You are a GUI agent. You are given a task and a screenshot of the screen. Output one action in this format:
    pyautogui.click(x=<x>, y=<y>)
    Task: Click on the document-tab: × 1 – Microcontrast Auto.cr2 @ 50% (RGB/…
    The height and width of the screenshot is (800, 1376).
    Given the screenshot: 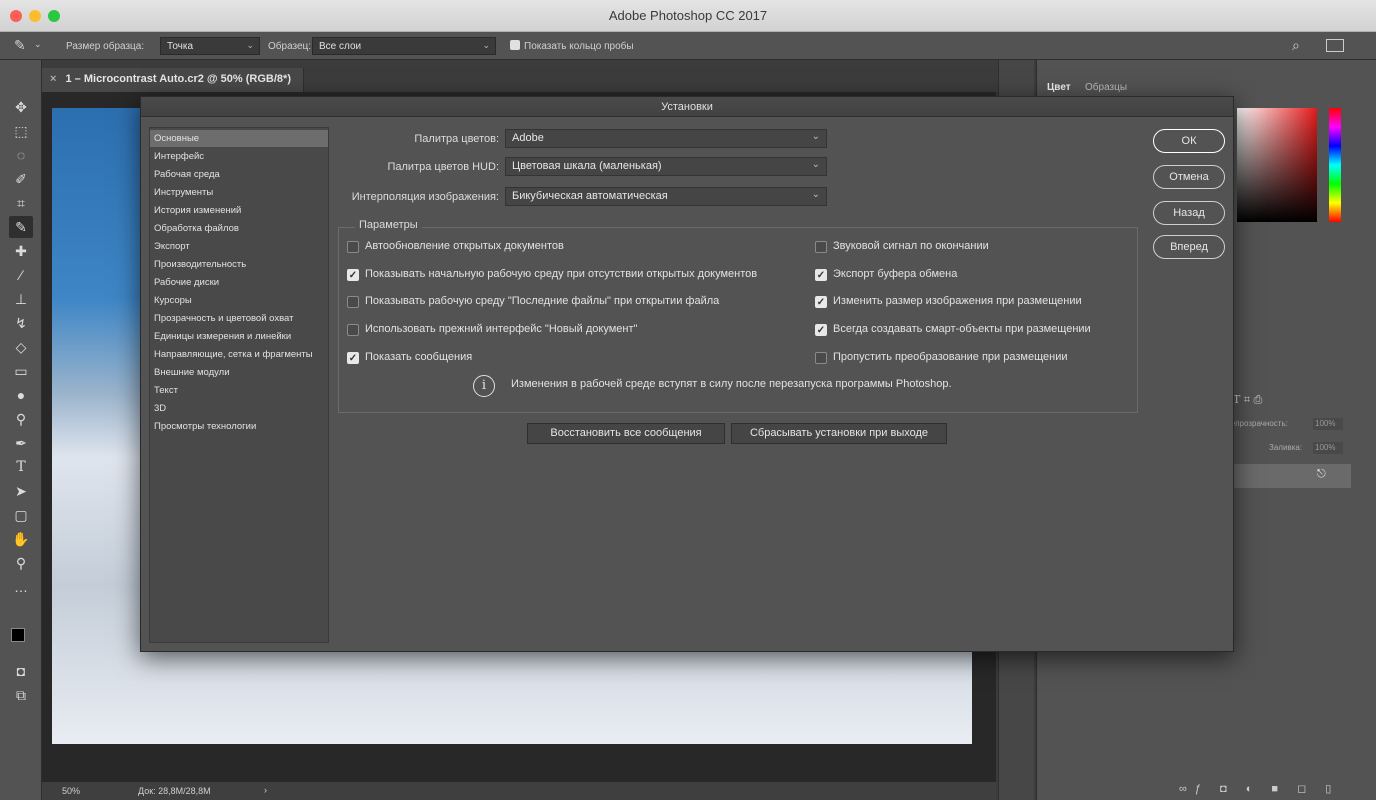 What is the action you would take?
    pyautogui.click(x=173, y=80)
    